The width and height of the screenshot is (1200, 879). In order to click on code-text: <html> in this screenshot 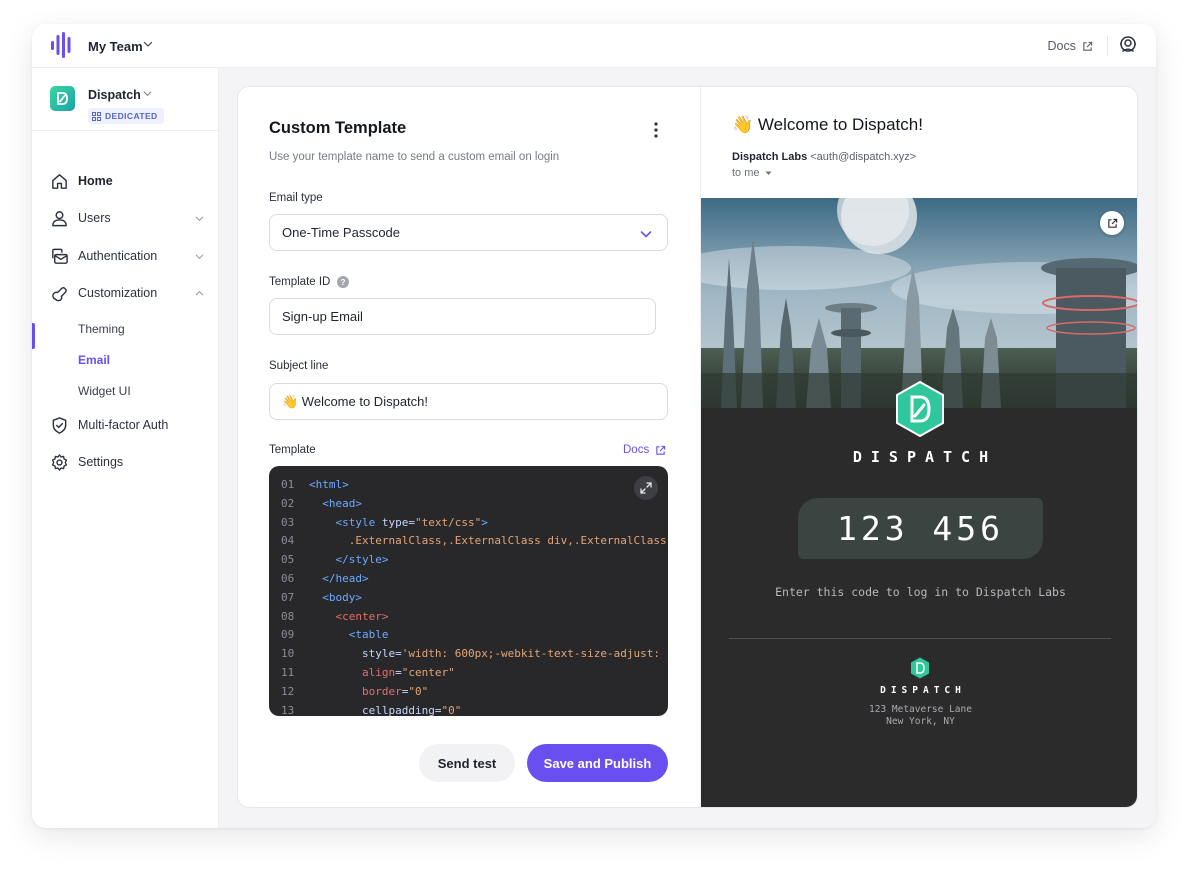, I will do `click(329, 485)`.